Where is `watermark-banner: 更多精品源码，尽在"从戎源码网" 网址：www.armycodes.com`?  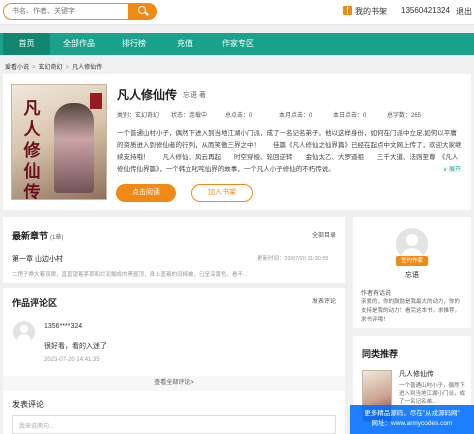
watermark-banner: 更多精品源码，尽在"从戎源码网" 网址：www.armycodes.com is located at coordinates (412, 419).